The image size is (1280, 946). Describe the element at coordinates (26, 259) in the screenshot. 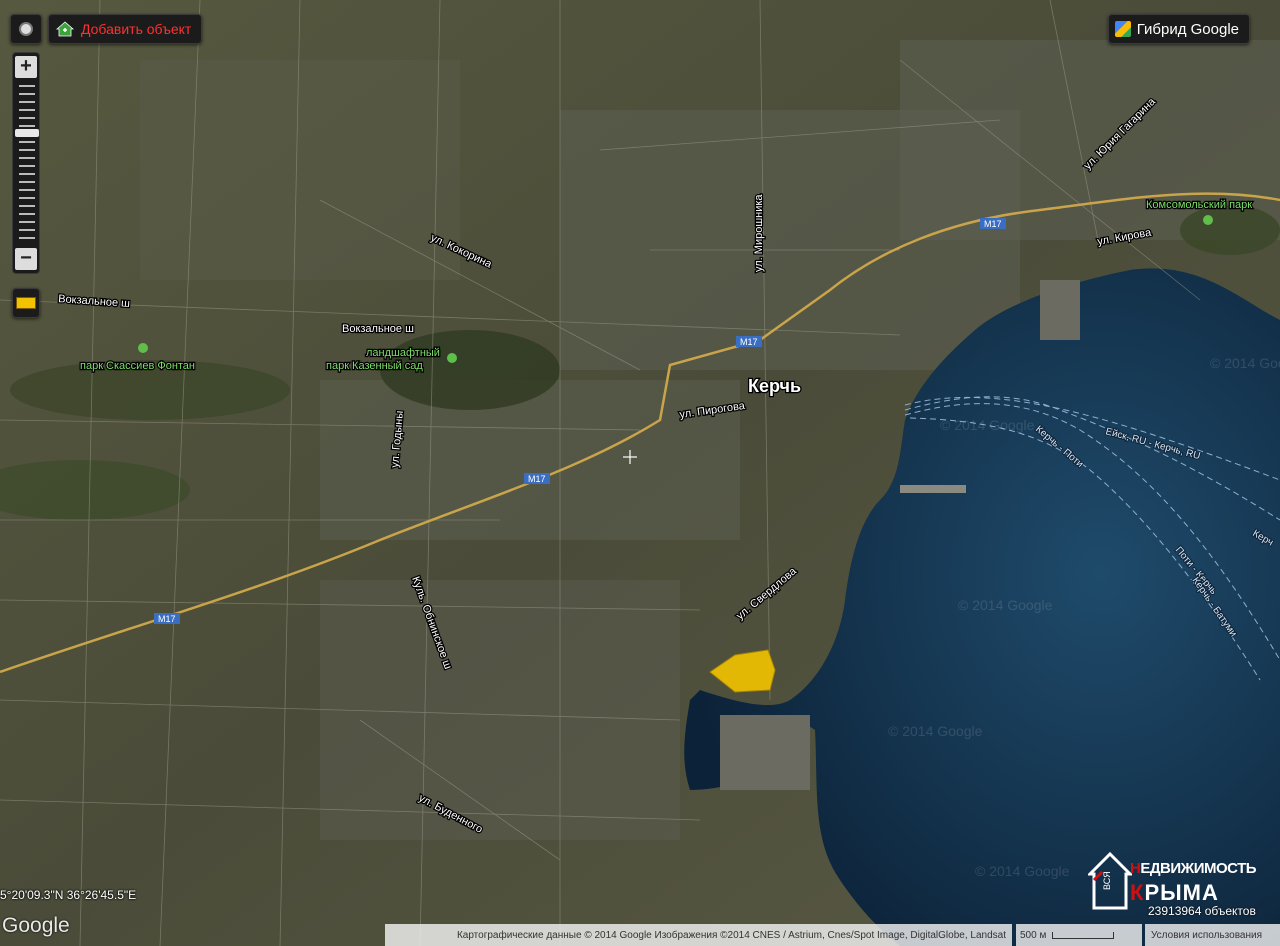

I see `zoom-out-button: −` at that location.